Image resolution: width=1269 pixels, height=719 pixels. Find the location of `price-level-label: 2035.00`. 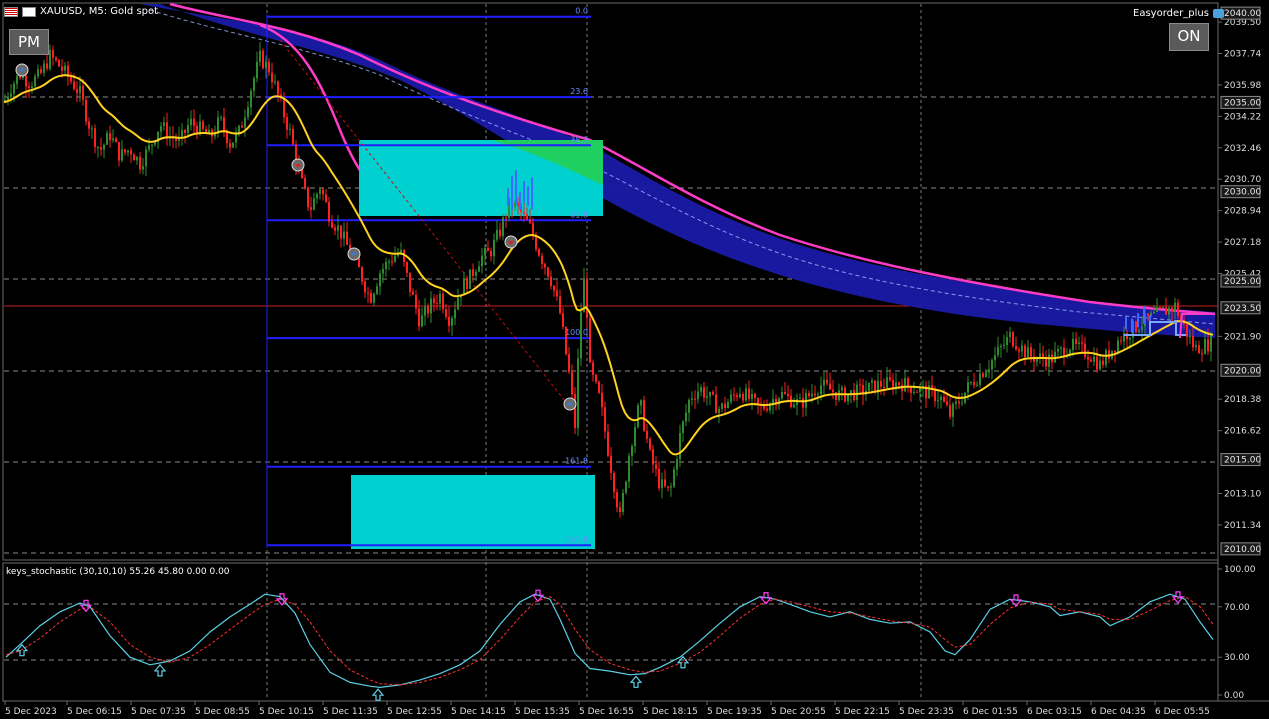

price-level-label: 2035.00 is located at coordinates (1242, 103).